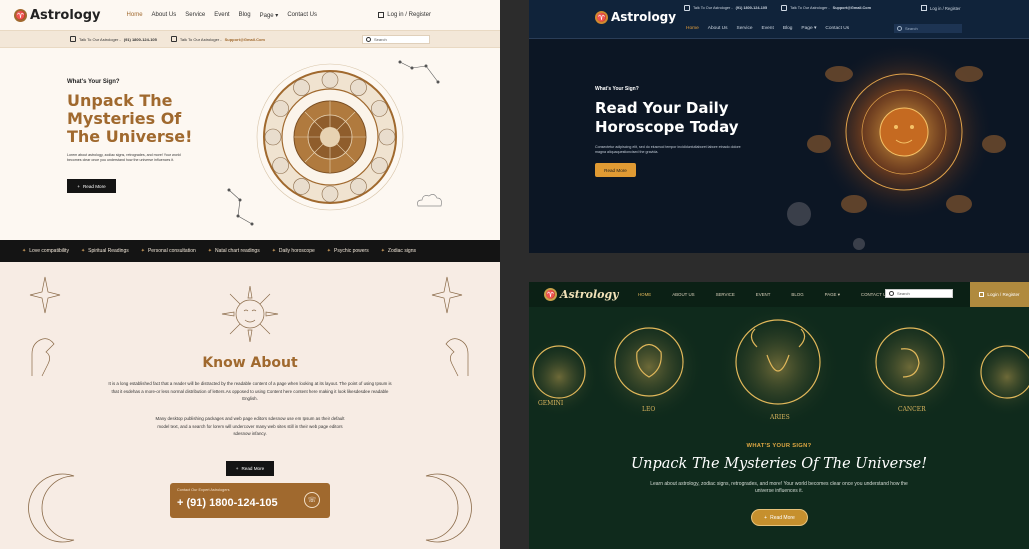 This screenshot has width=1029, height=549. What do you see at coordinates (227, 503) in the screenshot?
I see `contact-number: + (91) 1800-124-105` at bounding box center [227, 503].